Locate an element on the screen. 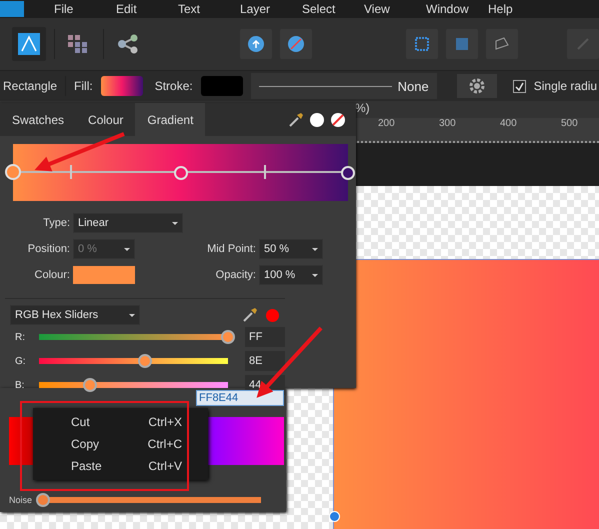 The image size is (599, 529). type-dropdown: Linear is located at coordinates (128, 223).